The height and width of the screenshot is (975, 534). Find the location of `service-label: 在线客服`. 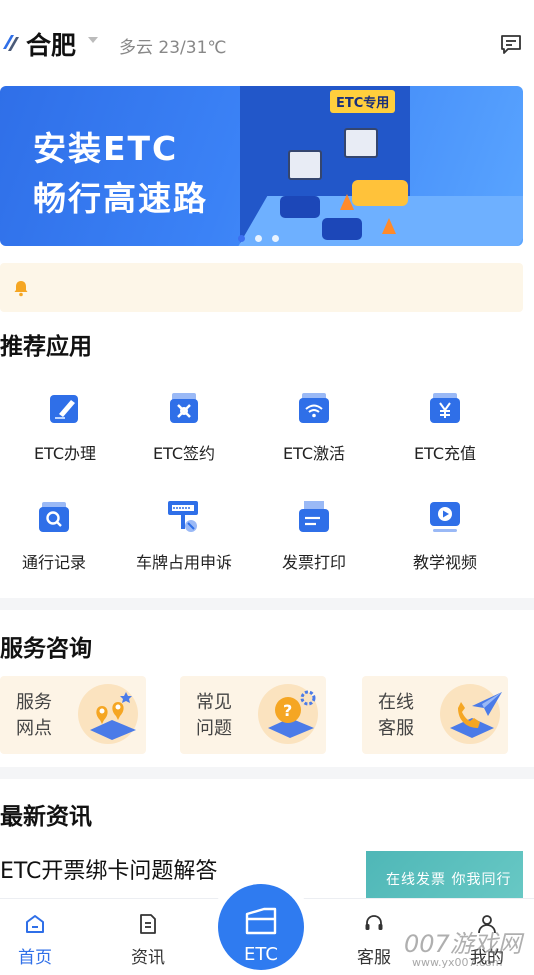

service-label: 在线客服 is located at coordinates (396, 715).